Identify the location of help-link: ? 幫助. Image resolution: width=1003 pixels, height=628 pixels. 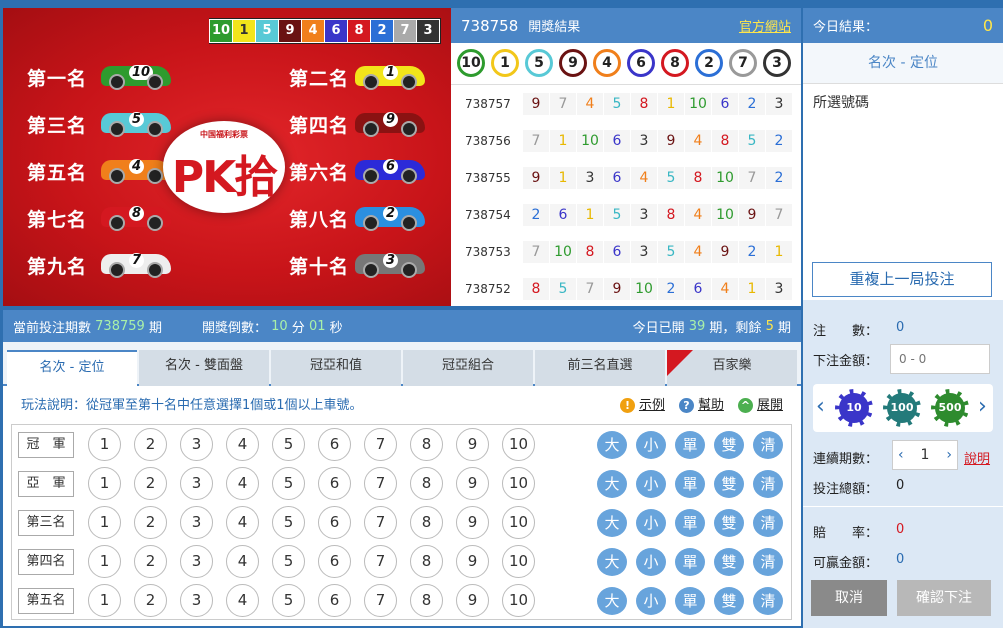
(701, 403).